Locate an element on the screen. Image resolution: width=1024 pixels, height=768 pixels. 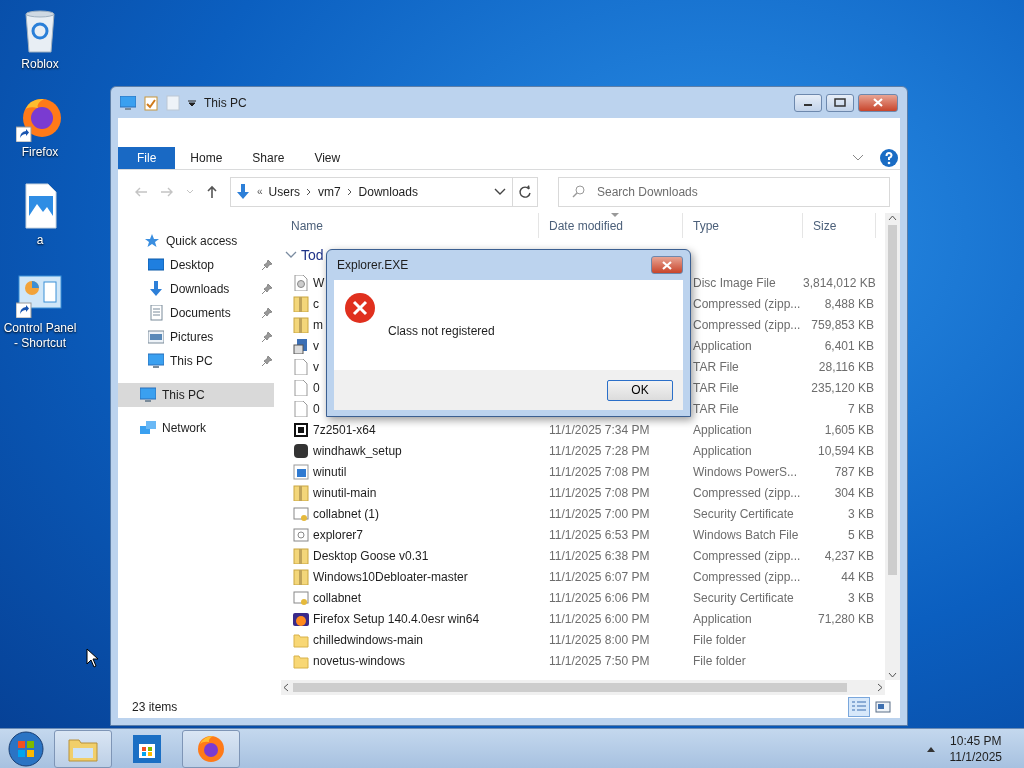
size-cell-text: 7 KB is located at coordinates (861, 409).